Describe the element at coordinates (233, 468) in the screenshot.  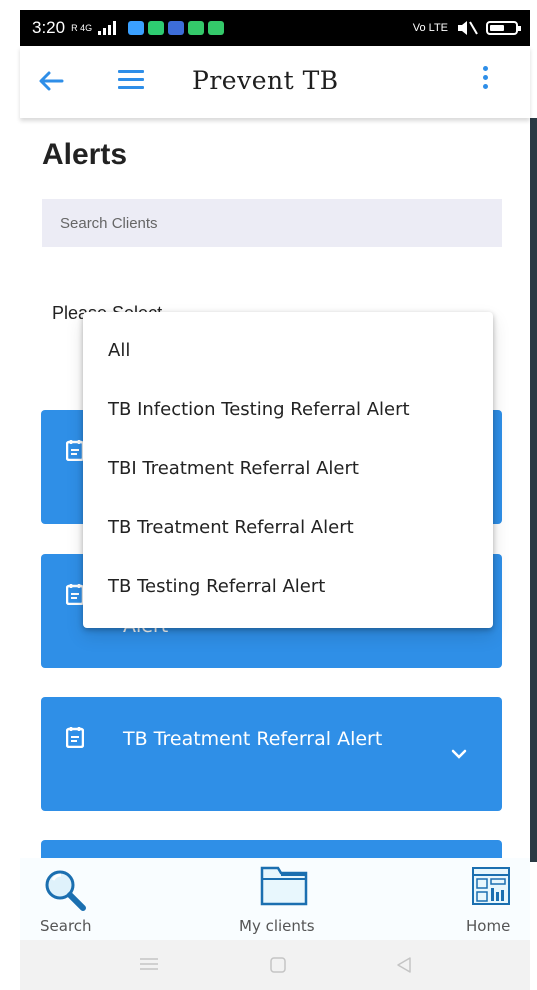
I see `dropdown-option-tbi-treatment: TBI Treatment Referral Alert` at that location.